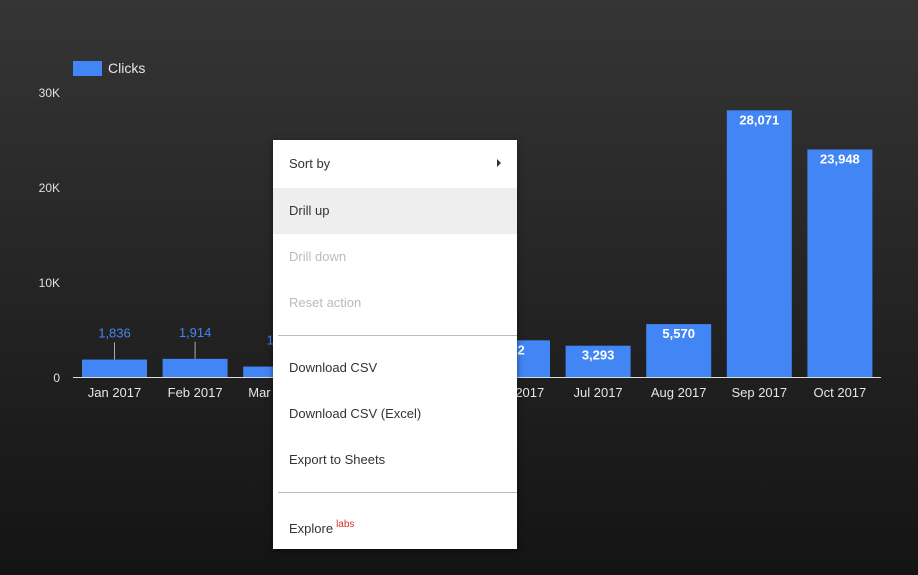  I want to click on legend: Clicks, so click(109, 68).